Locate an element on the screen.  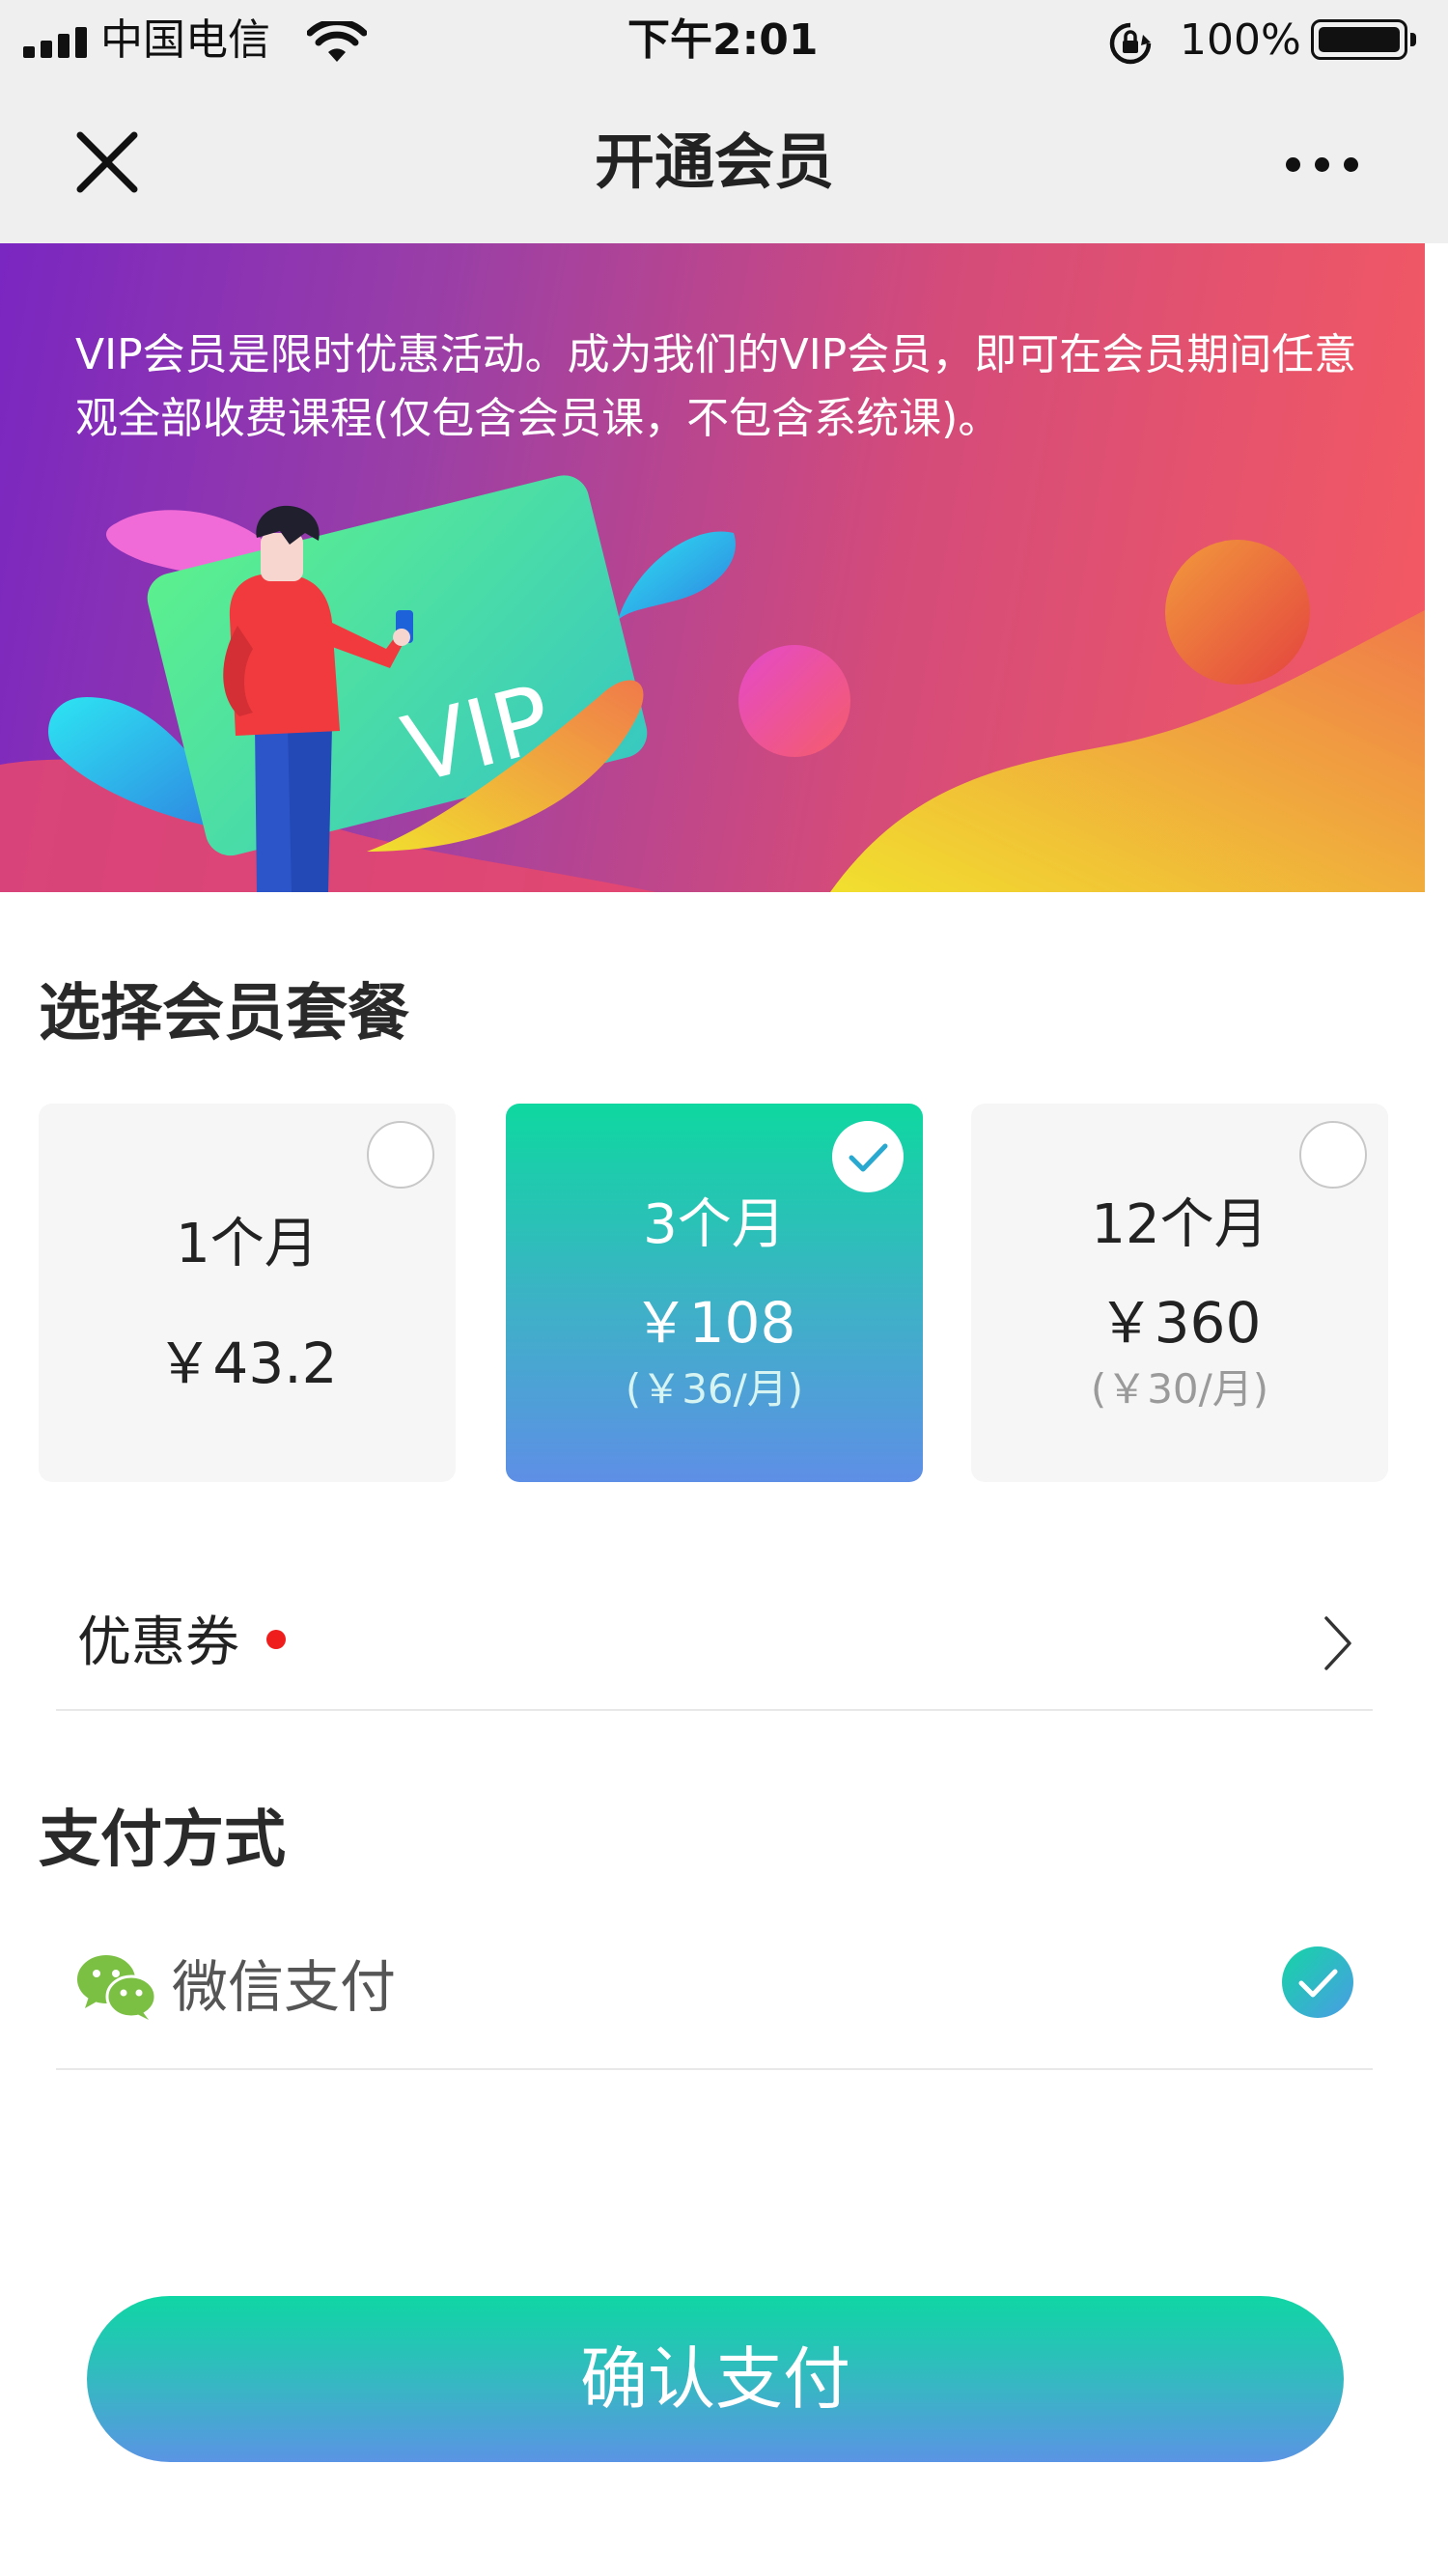
plan-card-3-month: 3个月 ￥108 (￥36/月) is located at coordinates (715, 1293).